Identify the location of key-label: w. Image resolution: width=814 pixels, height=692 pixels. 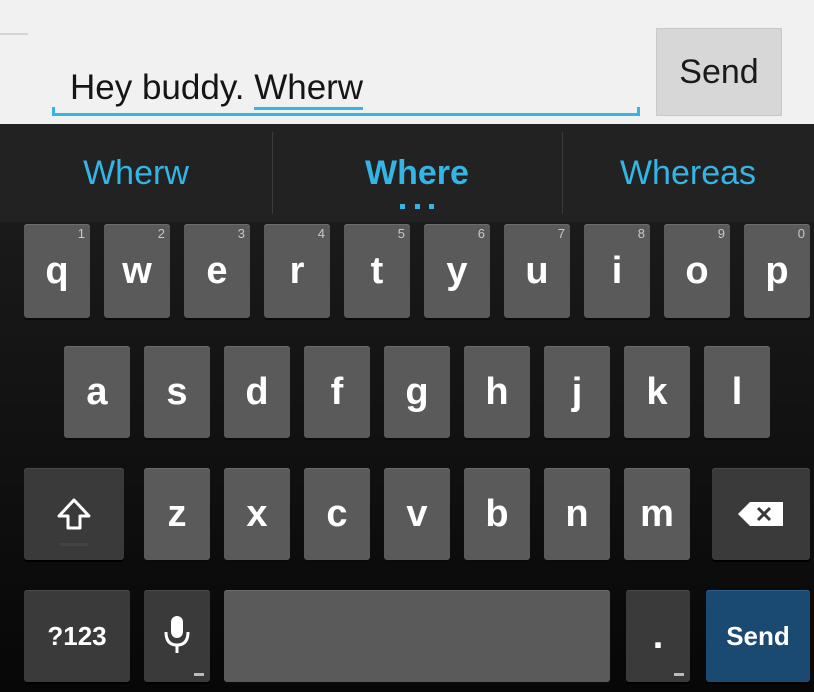
(137, 270).